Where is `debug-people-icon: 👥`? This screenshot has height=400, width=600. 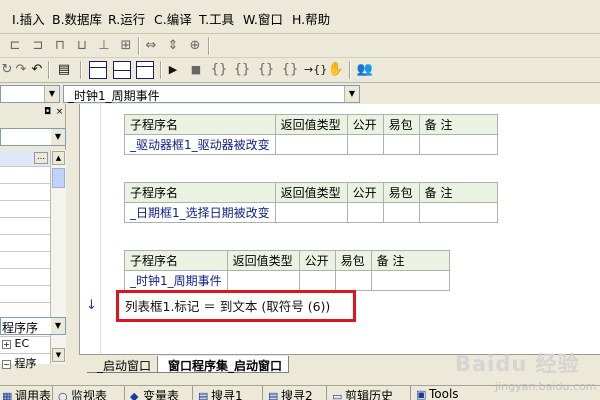
debug-people-icon: 👥 is located at coordinates (365, 70).